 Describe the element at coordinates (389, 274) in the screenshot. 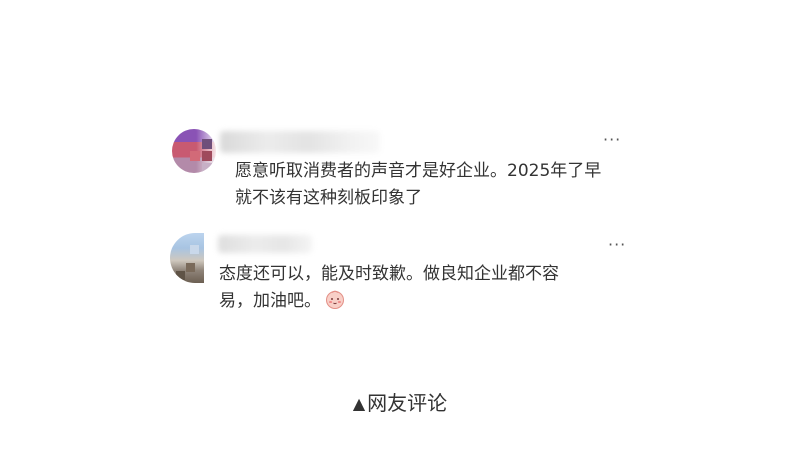

I see `comment-text-line: 态度还可以，能及时致歉。做良知企业都不容` at that location.